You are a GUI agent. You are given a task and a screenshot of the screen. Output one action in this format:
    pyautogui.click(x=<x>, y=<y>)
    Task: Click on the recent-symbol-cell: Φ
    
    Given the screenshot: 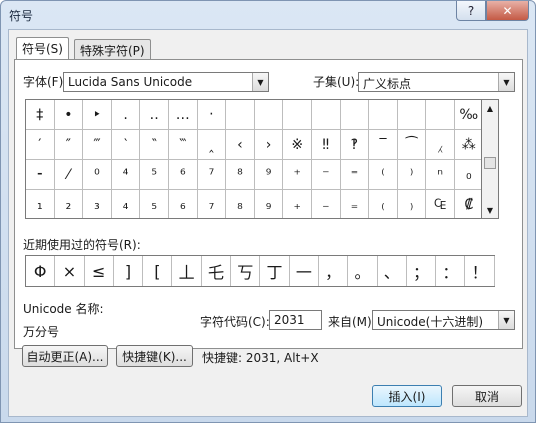 What is the action you would take?
    pyautogui.click(x=41, y=271)
    